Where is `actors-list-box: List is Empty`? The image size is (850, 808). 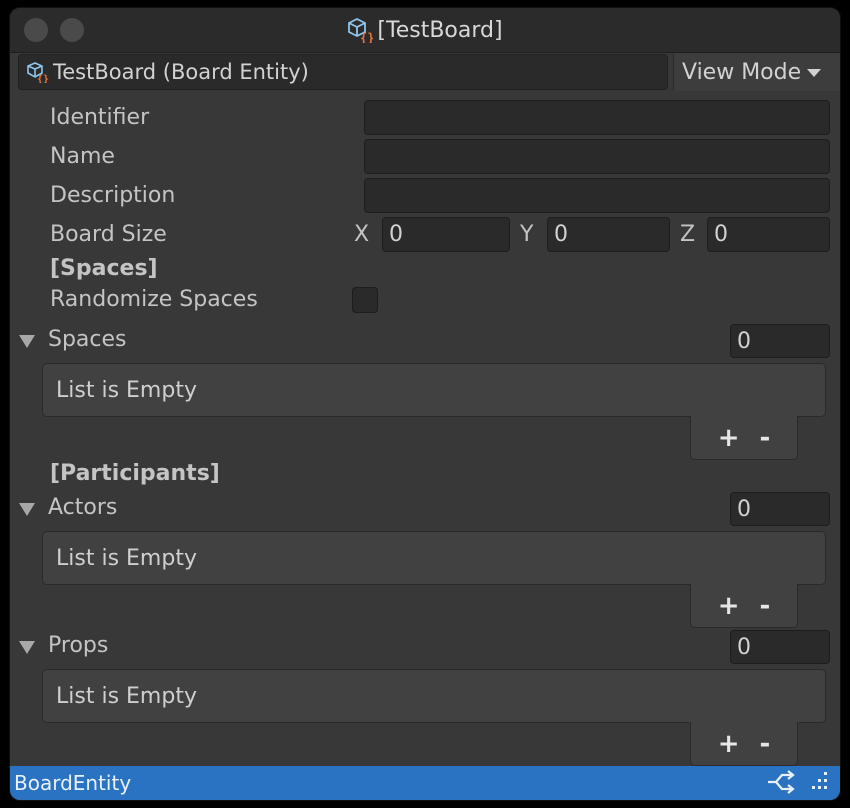 actors-list-box: List is Empty is located at coordinates (434, 558).